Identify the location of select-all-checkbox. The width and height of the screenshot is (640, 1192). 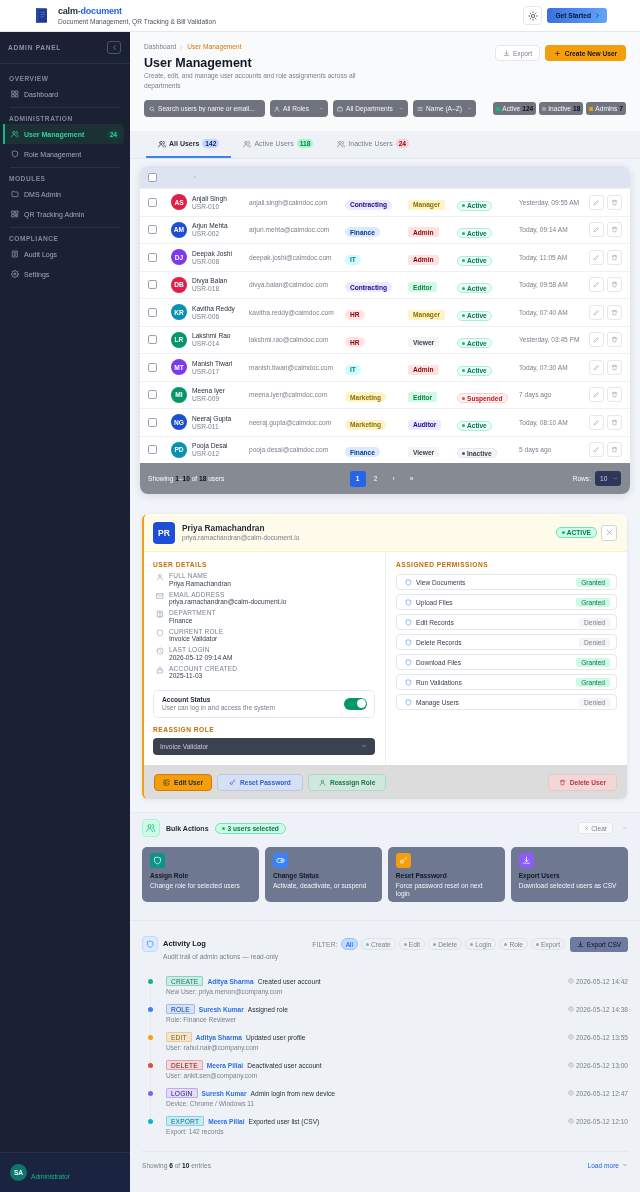
(152, 177).